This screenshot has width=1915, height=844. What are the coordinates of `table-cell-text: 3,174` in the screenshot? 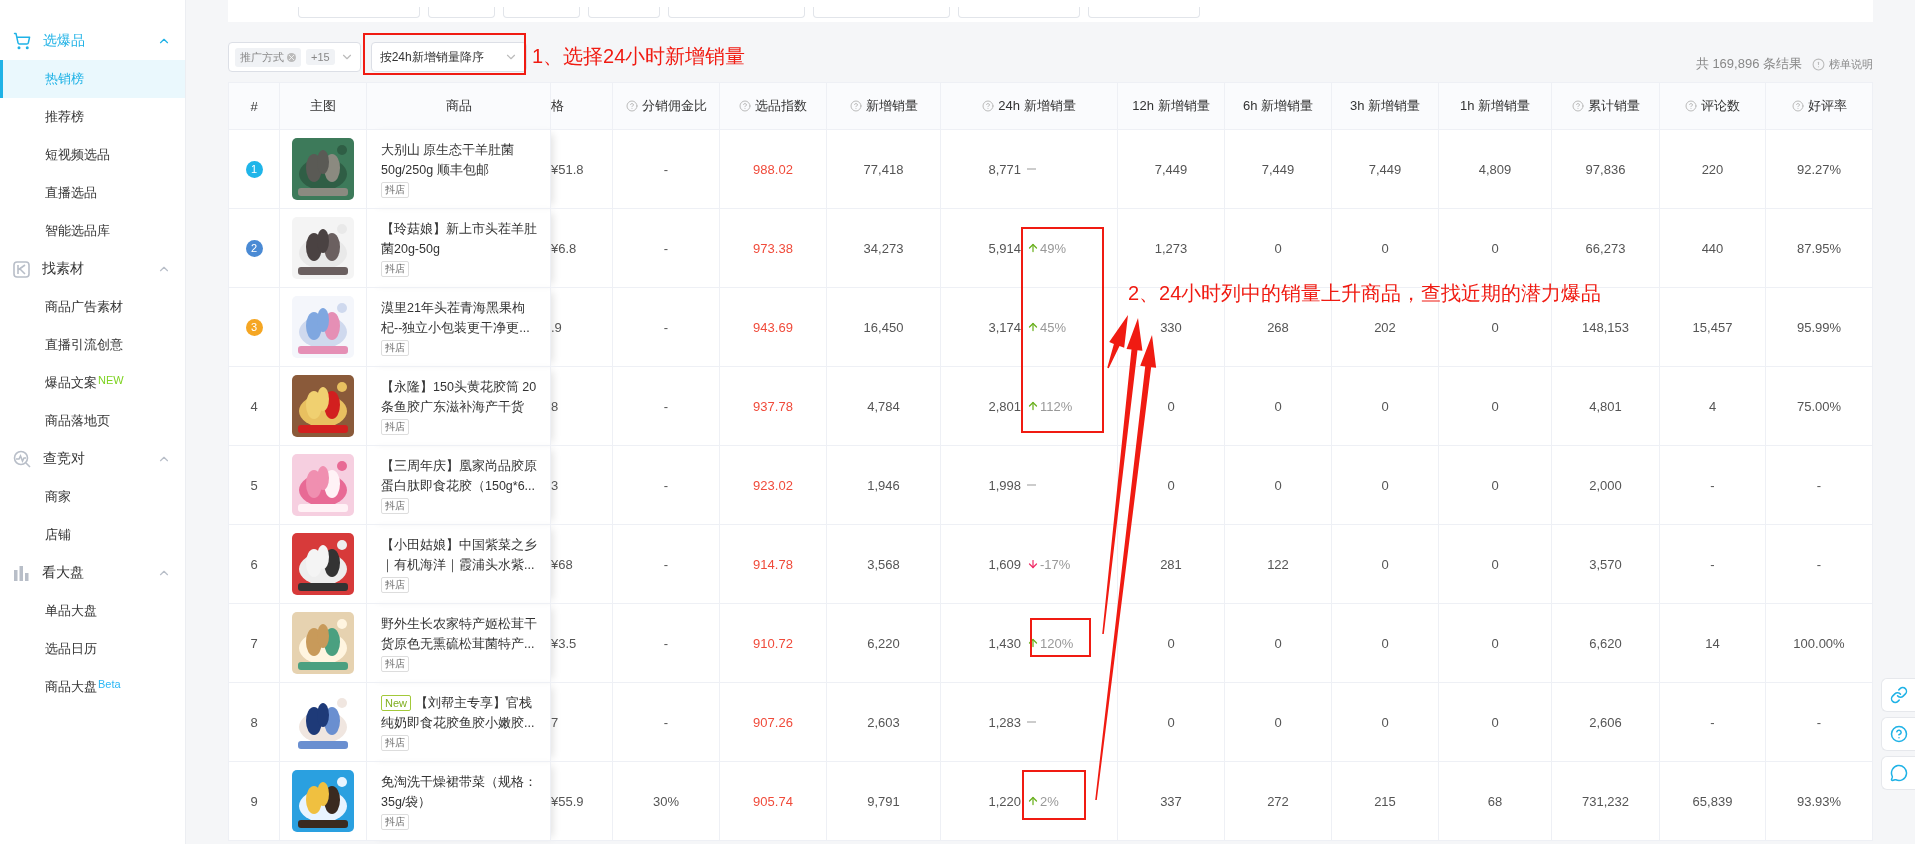 It's located at (1004, 327).